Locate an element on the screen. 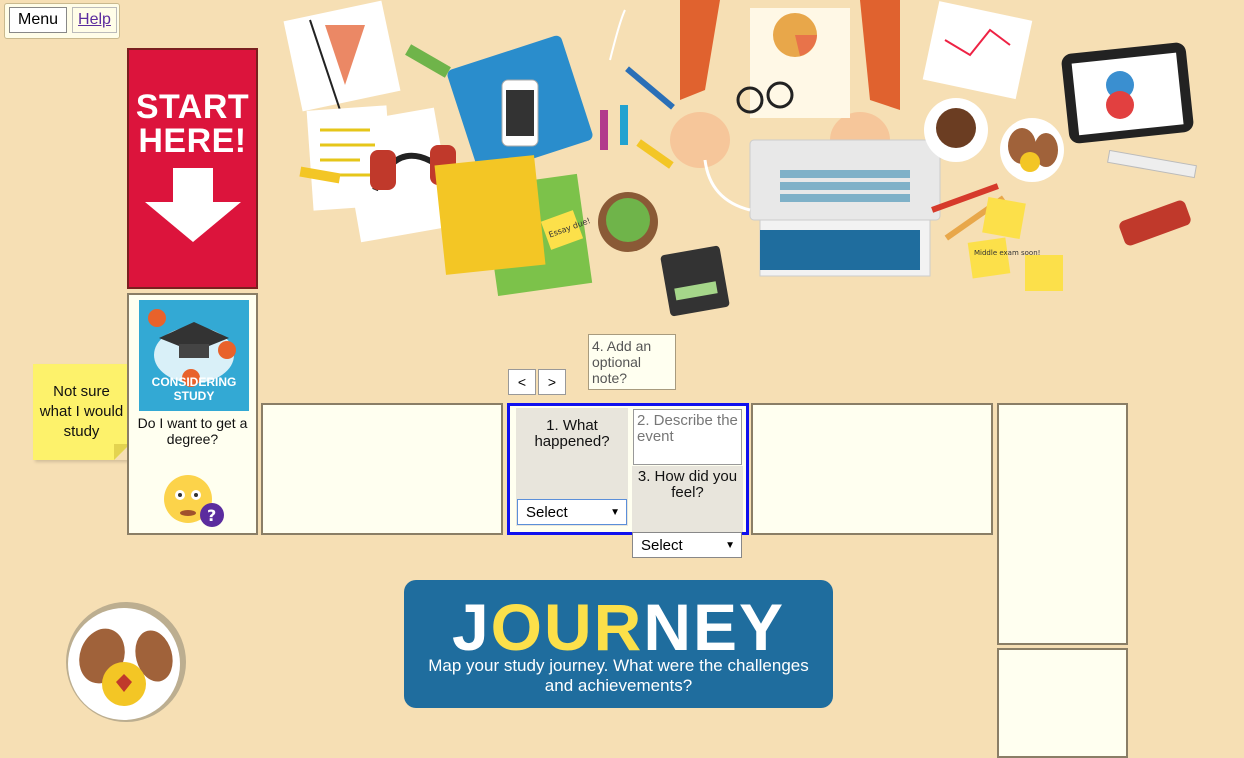  start-here-banner: START HERE! is located at coordinates (192, 168).